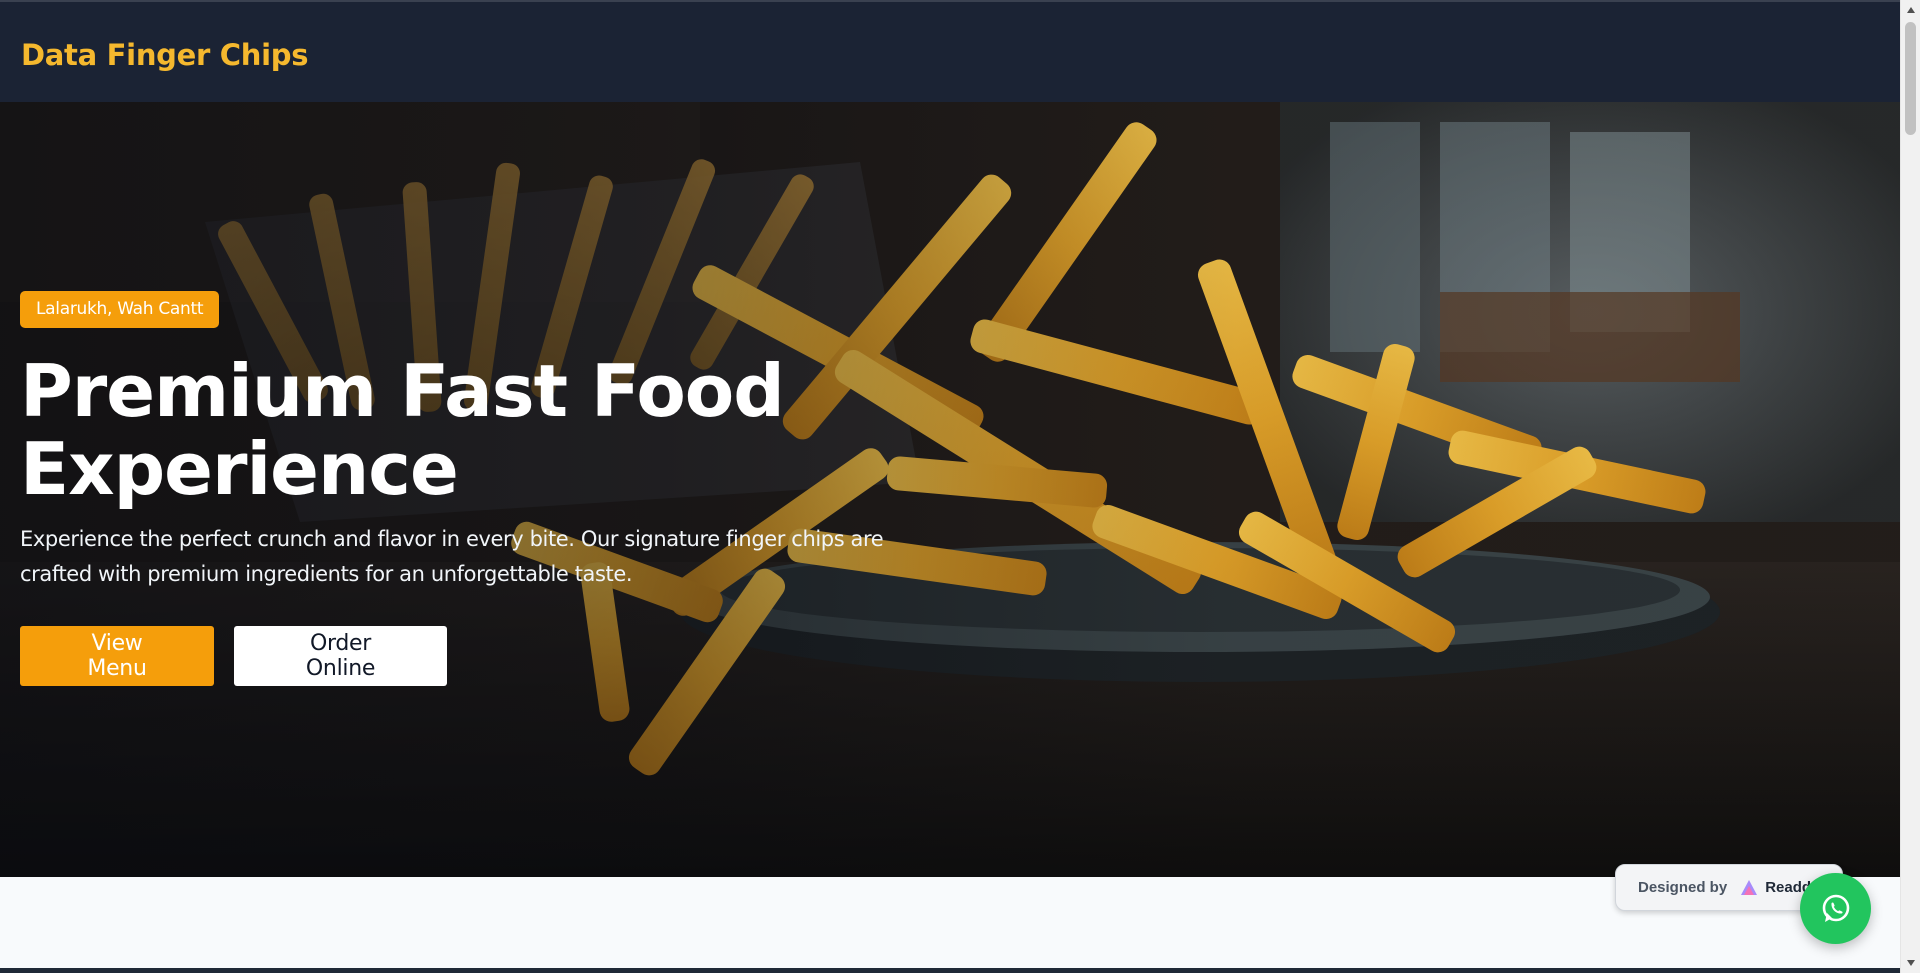 This screenshot has height=973, width=1920. I want to click on hero-title-line1: Premium Fast Food, so click(402, 391).